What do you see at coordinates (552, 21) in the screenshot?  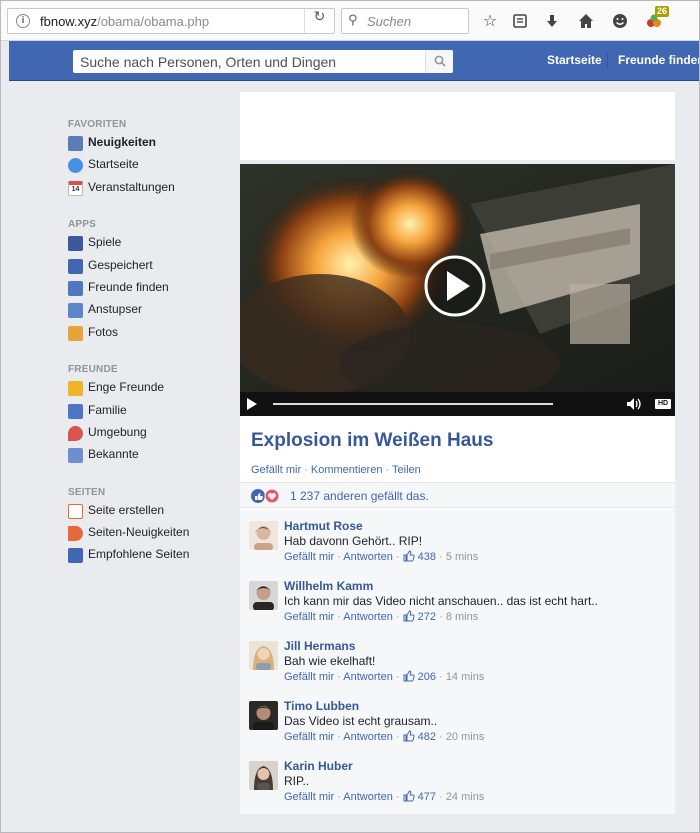 I see `downloads-icon` at bounding box center [552, 21].